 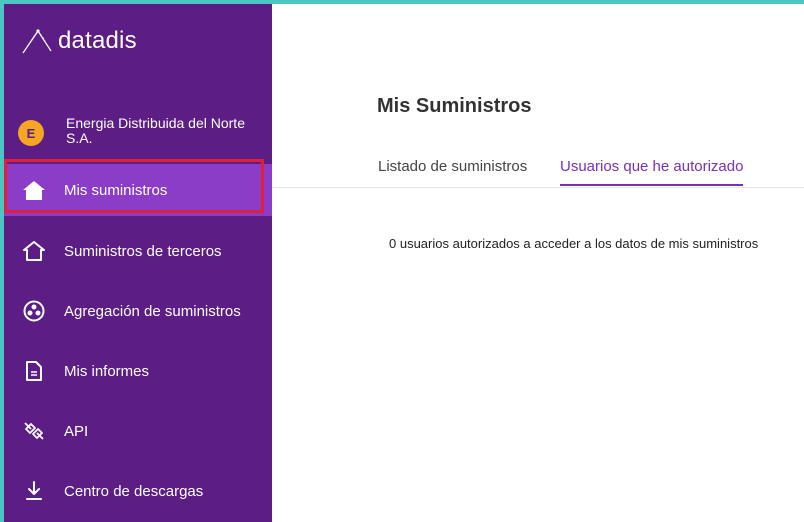 What do you see at coordinates (34, 311) in the screenshot?
I see `aggregation-icon` at bounding box center [34, 311].